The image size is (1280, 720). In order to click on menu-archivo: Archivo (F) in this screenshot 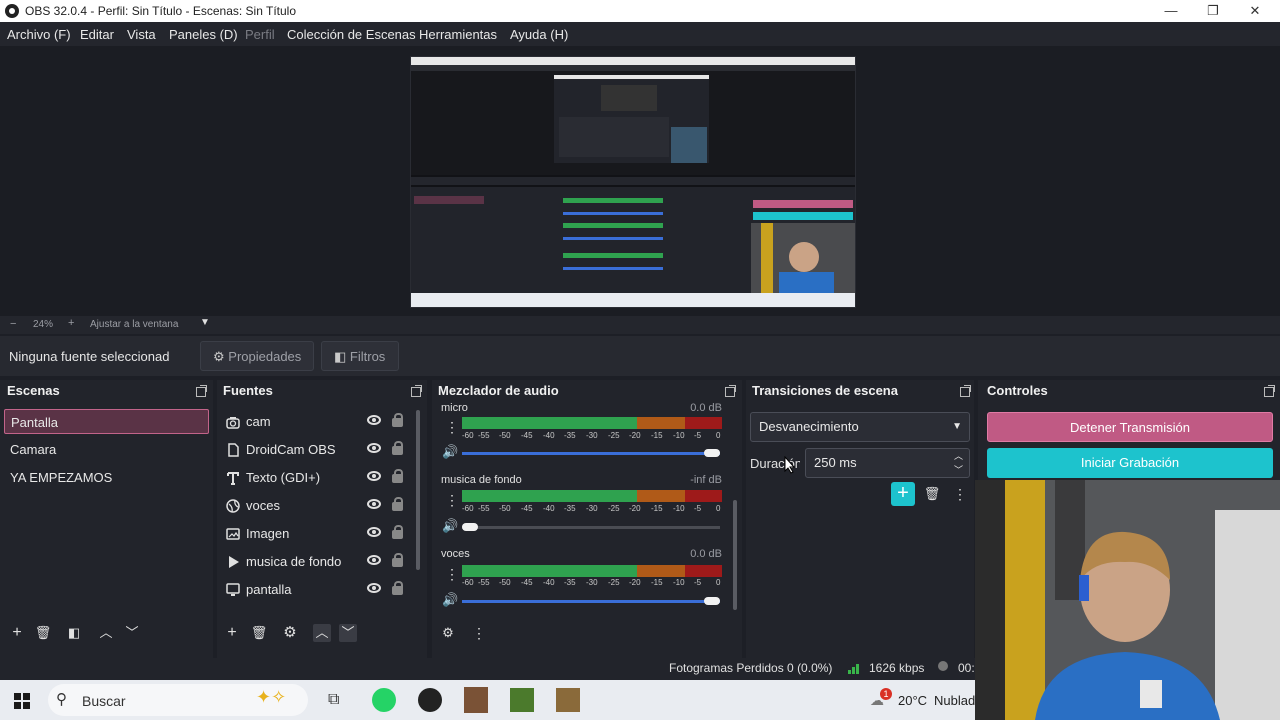, I will do `click(39, 34)`.